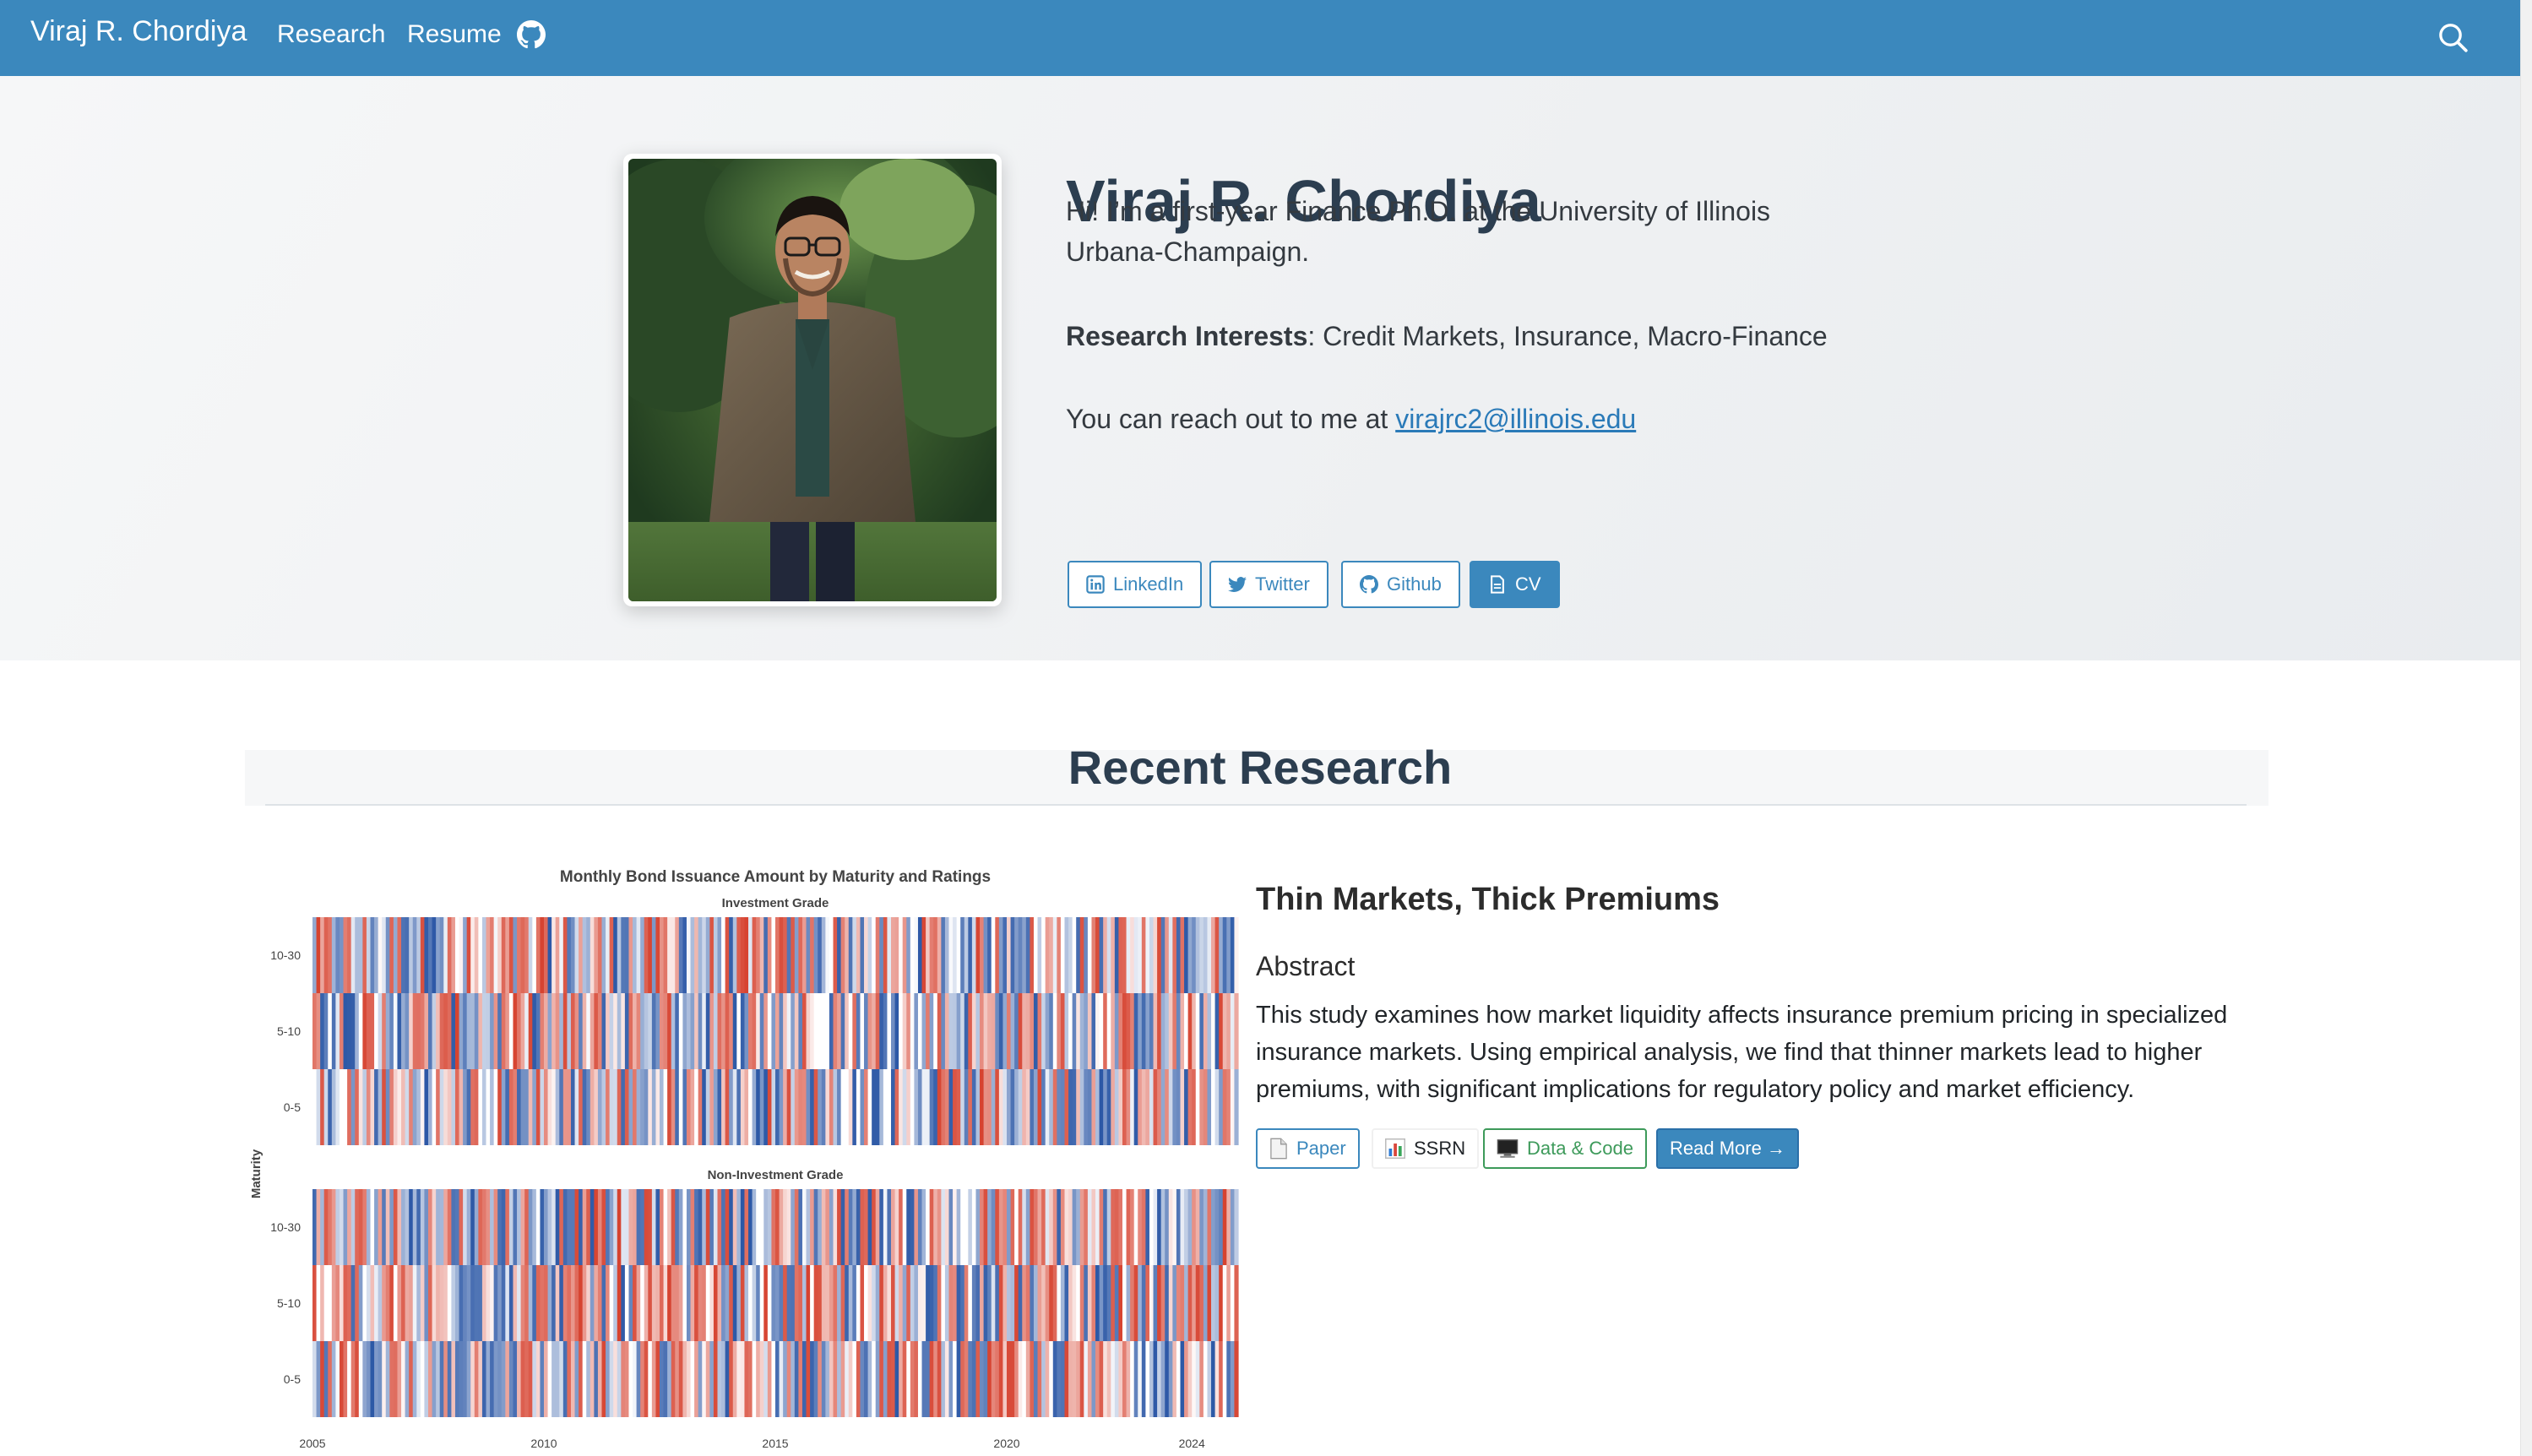 This screenshot has height=1456, width=2532. What do you see at coordinates (331, 34) in the screenshot?
I see `nav-link-research: Research` at bounding box center [331, 34].